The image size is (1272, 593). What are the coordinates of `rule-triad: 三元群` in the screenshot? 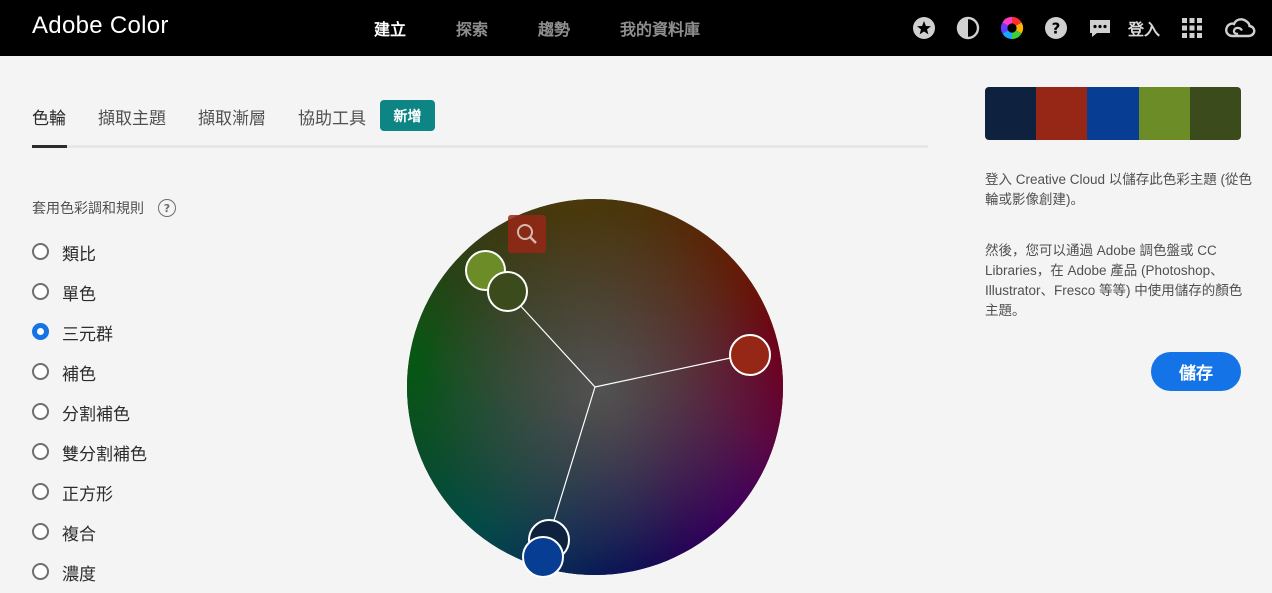 It's located at (89, 340).